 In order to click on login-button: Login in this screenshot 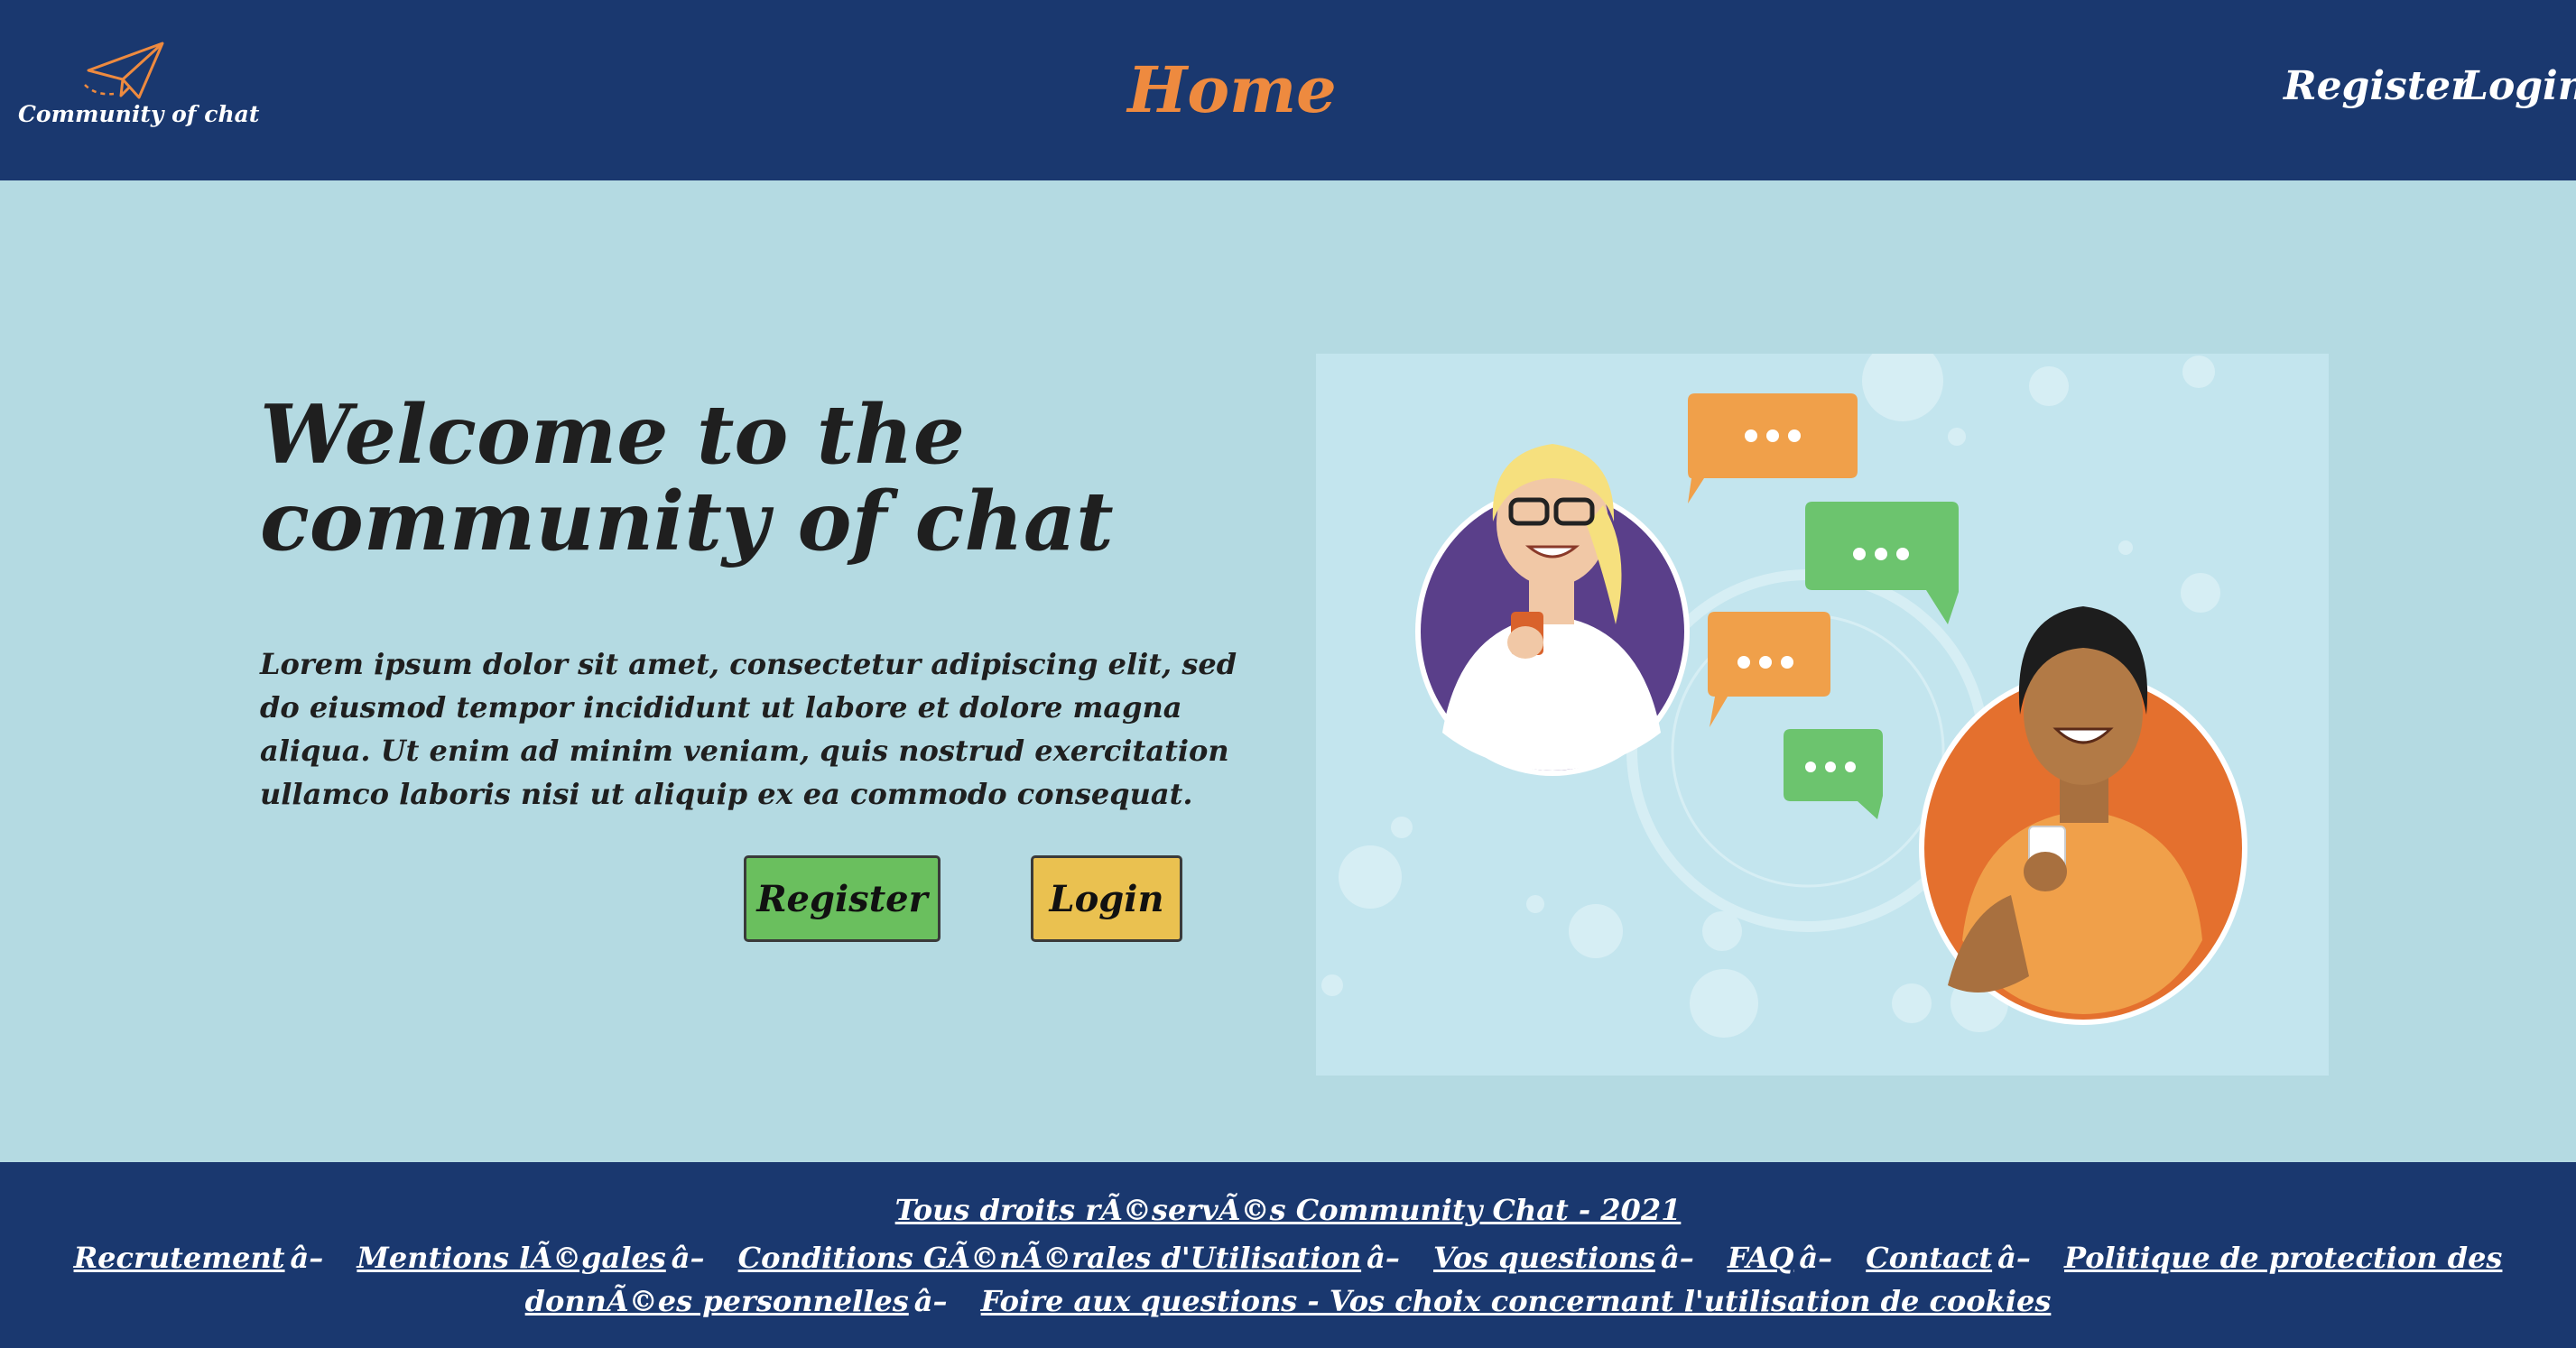, I will do `click(1107, 898)`.